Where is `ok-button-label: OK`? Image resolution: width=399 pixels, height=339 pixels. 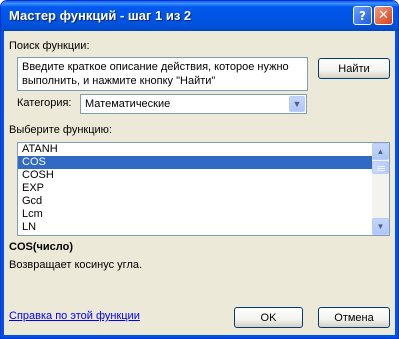
ok-button-label: OK is located at coordinates (268, 317).